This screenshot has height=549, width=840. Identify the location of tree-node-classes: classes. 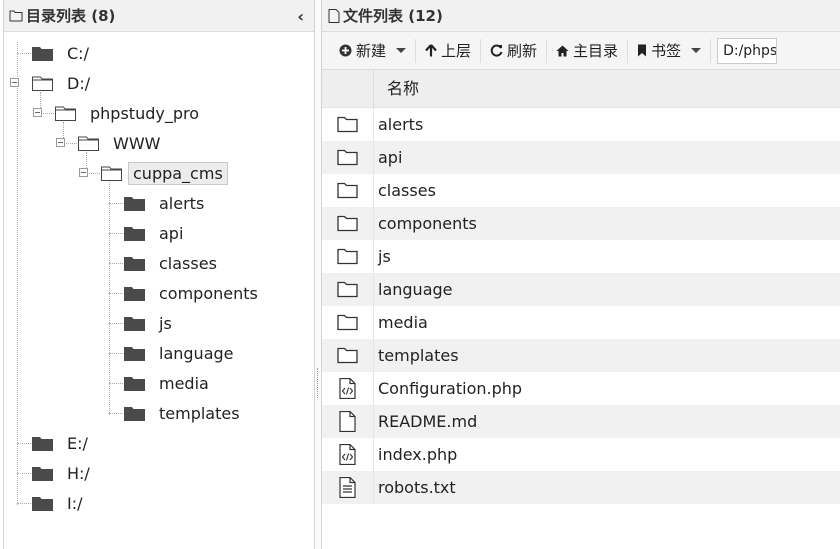
(172, 263).